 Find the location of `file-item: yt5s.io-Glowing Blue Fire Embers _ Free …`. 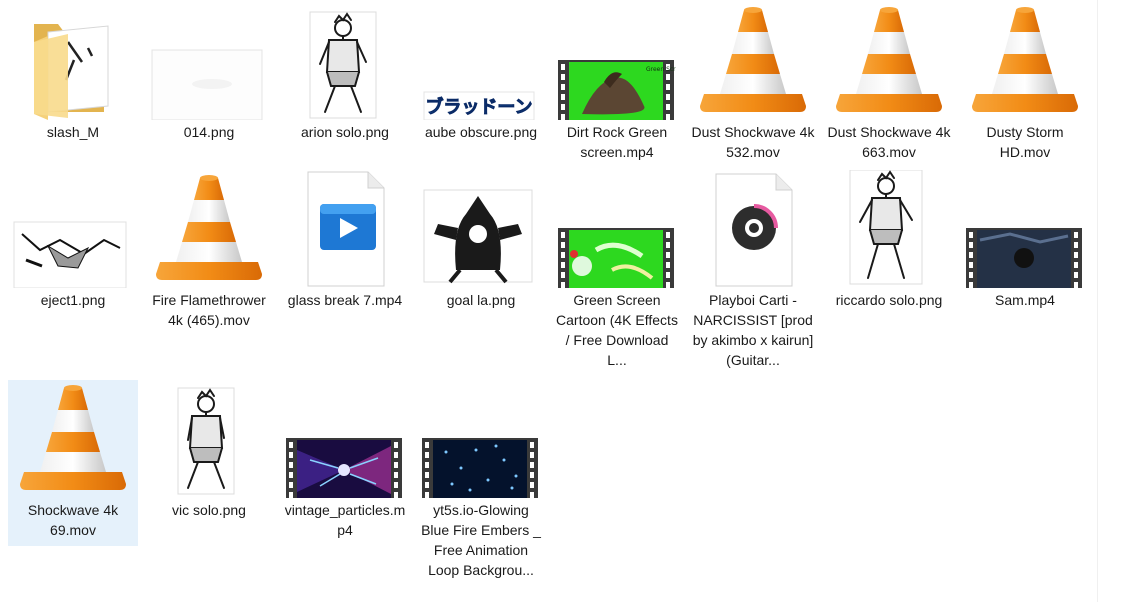

file-item: yt5s.io-Glowing Blue Fire Embers _ Free … is located at coordinates (481, 480).